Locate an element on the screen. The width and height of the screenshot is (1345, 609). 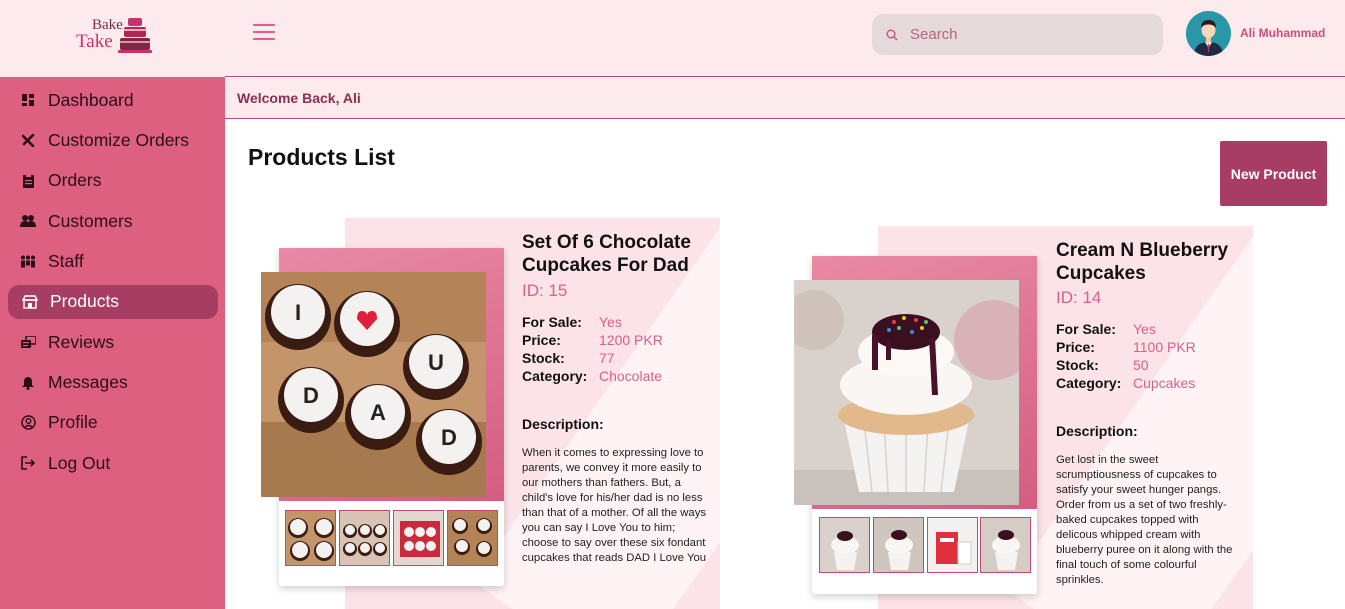
sidebar-item-customize-orders: Customize Orders is located at coordinates (112, 140).